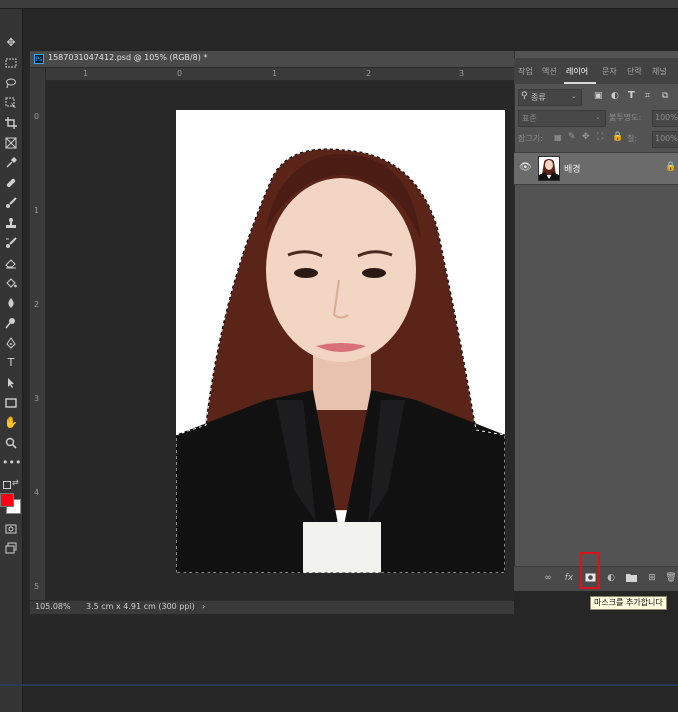  I want to click on default-colors-icon, so click(7, 485).